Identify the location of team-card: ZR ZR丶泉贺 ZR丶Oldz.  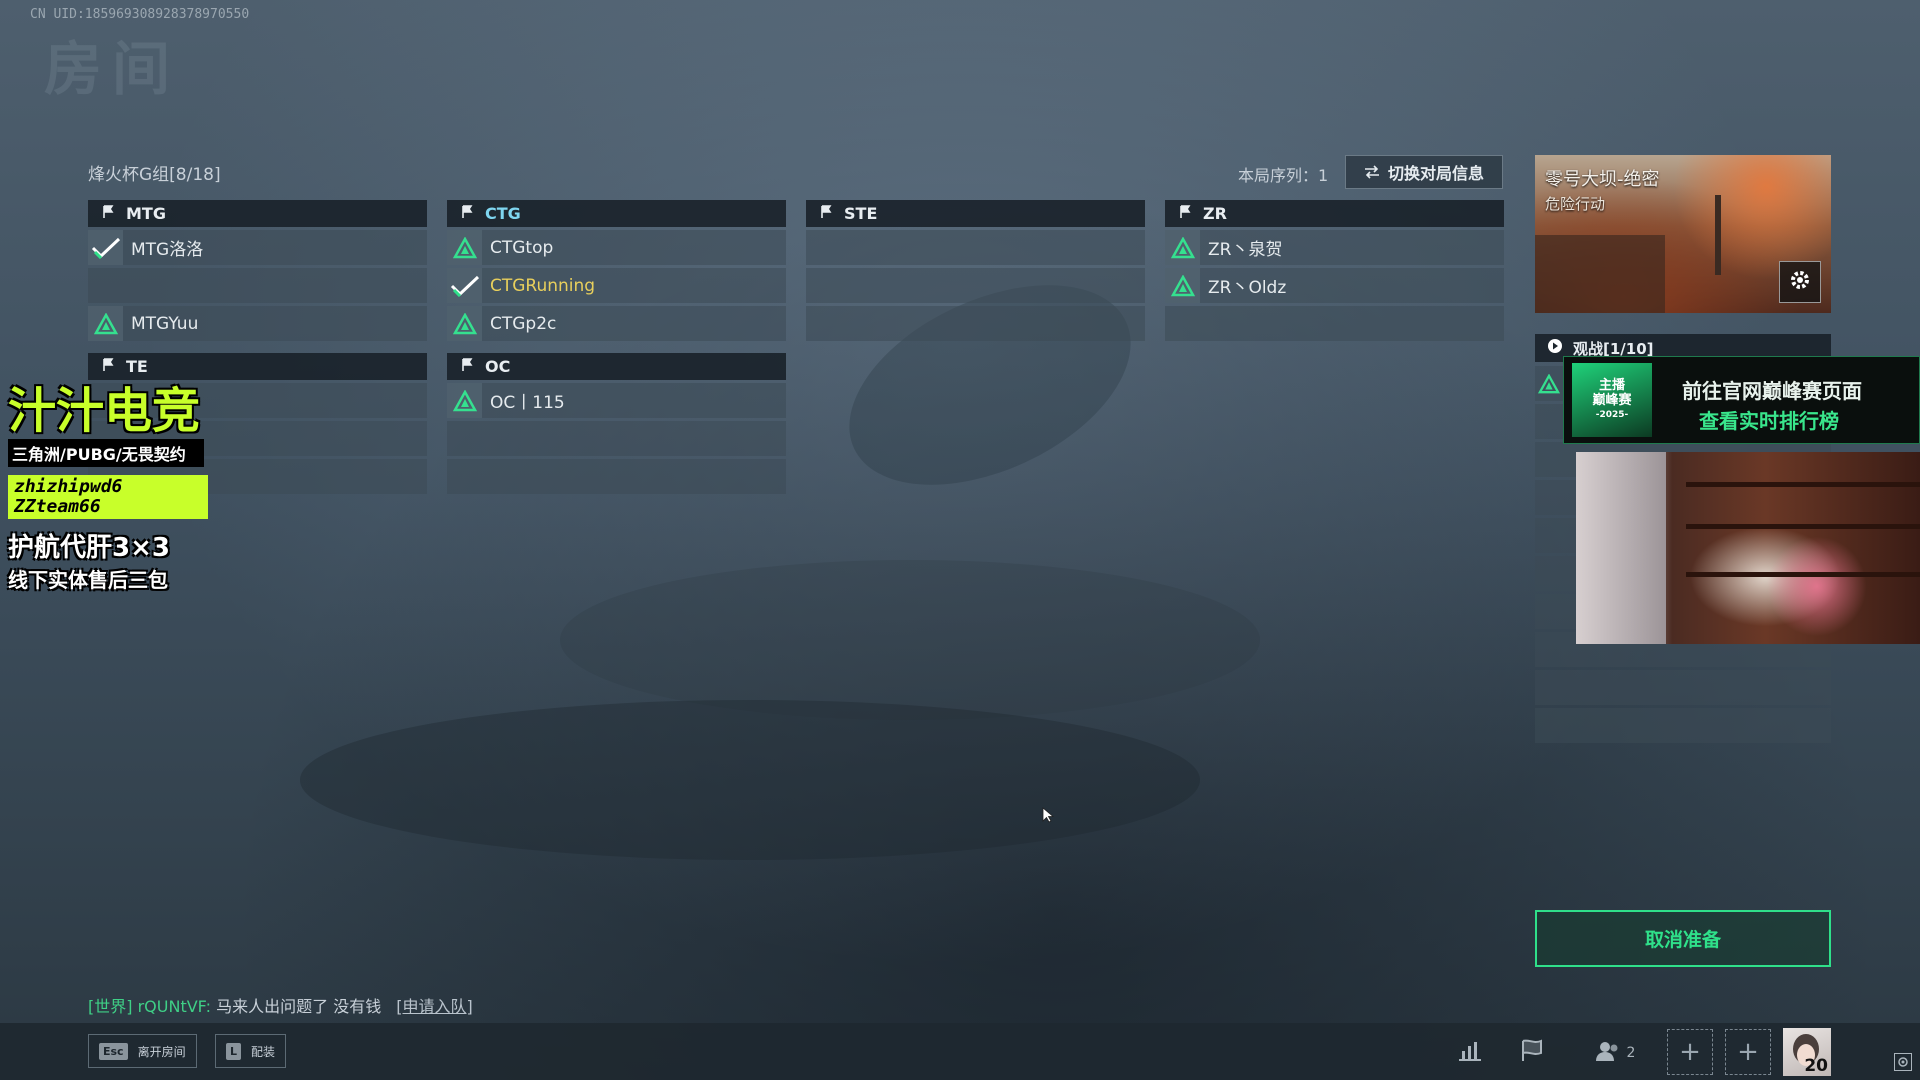
(1334, 270).